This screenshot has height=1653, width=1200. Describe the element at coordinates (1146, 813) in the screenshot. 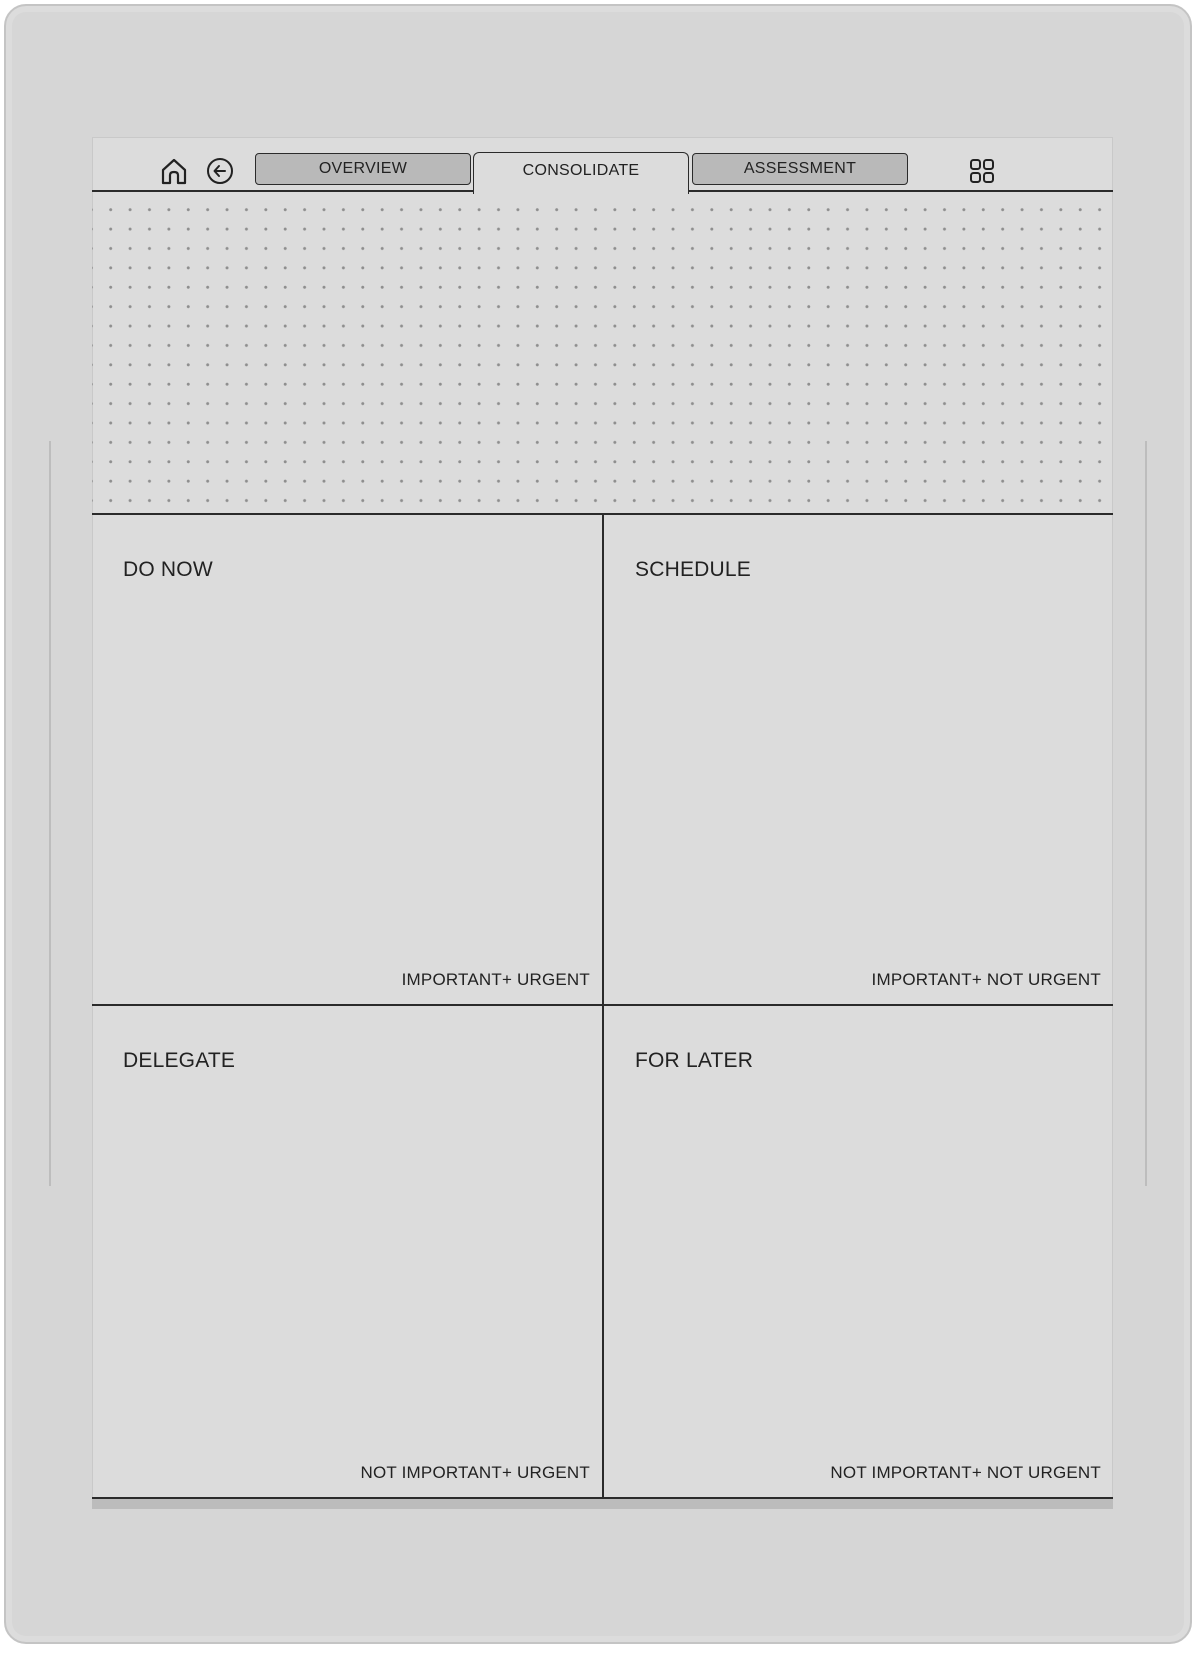

I see `device-edge-line-right` at that location.